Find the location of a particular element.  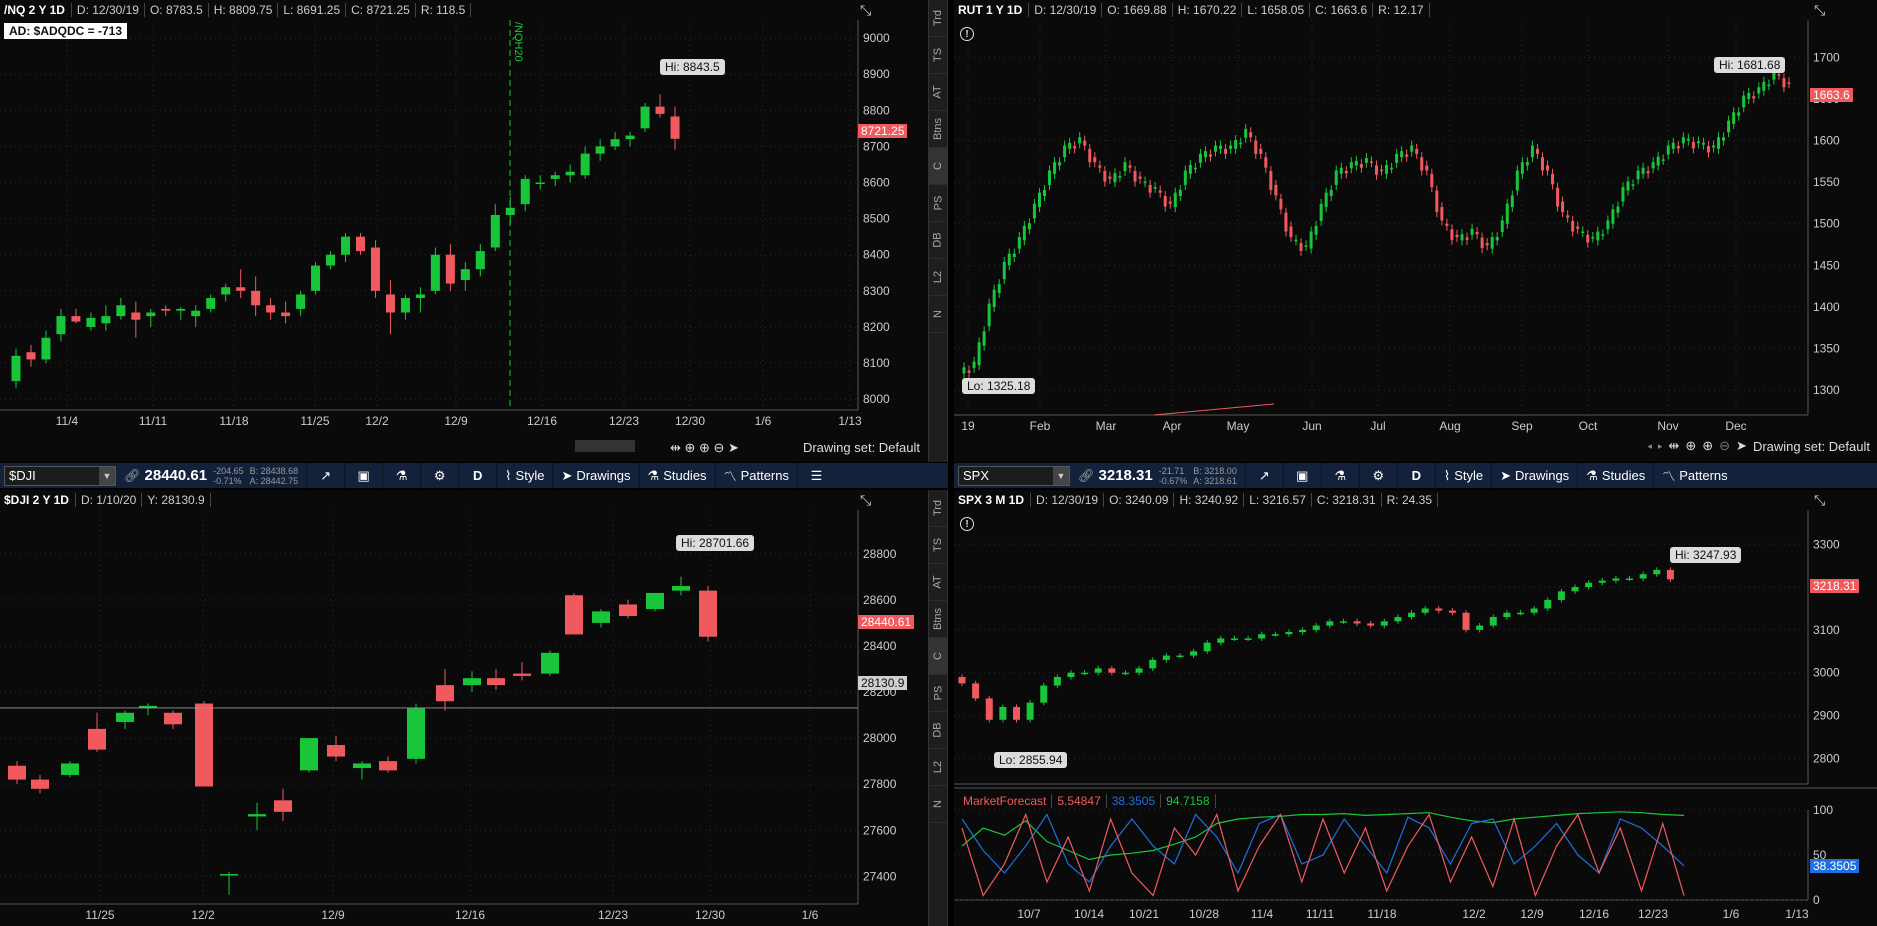

side-tab-ps-2: PS is located at coordinates (938, 693).